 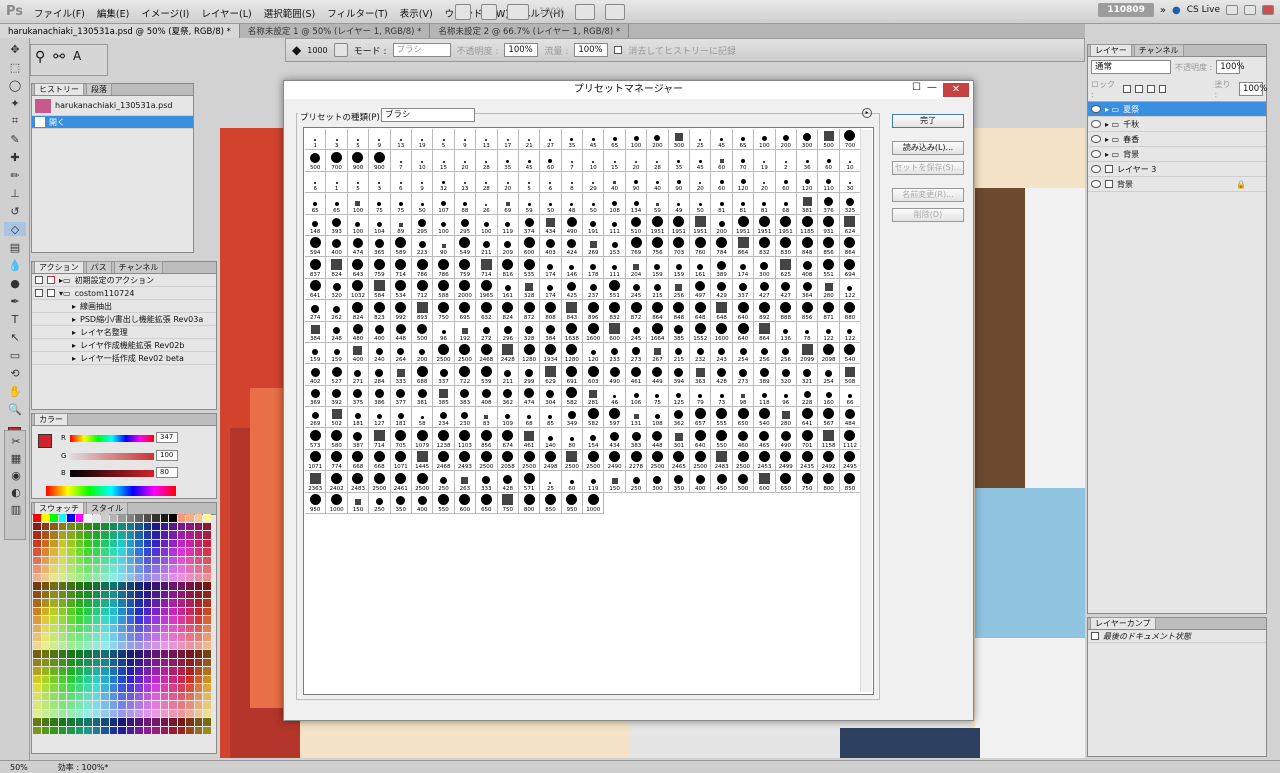 What do you see at coordinates (380, 225) in the screenshot?
I see `brush-preset-cell: 104` at bounding box center [380, 225].